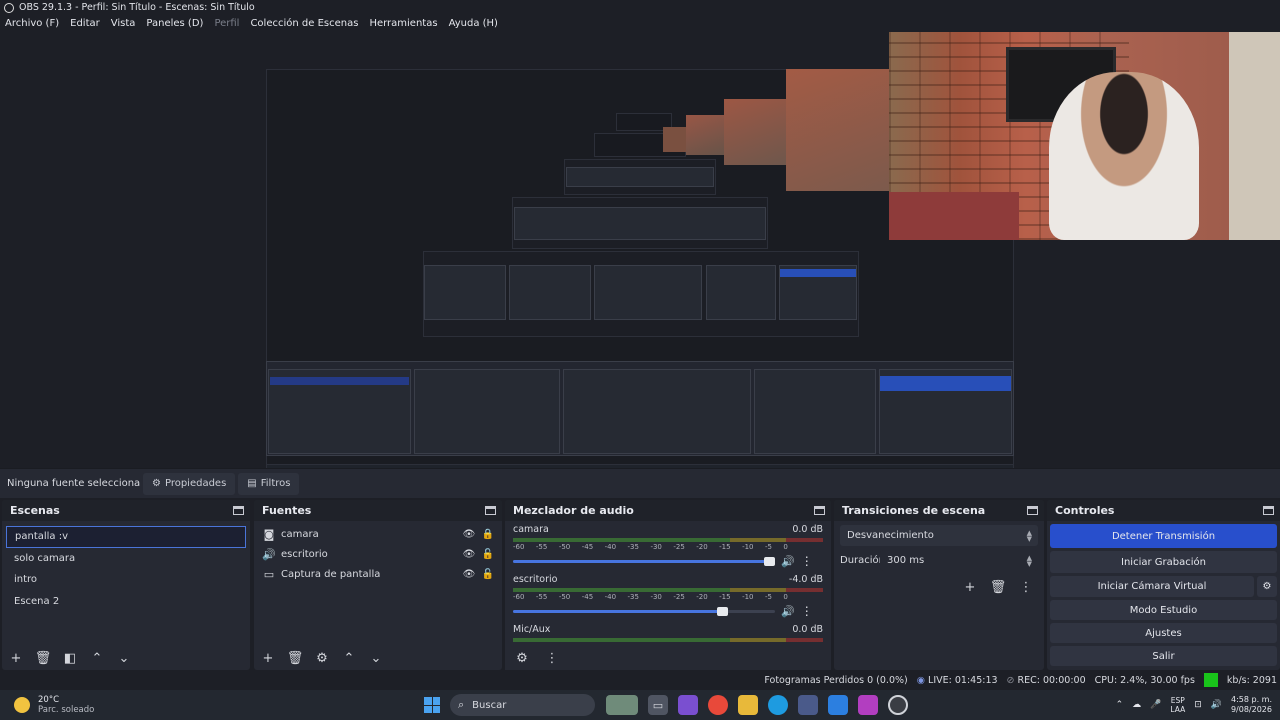 The height and width of the screenshot is (720, 1280). What do you see at coordinates (1046, 680) in the screenshot?
I see `rec-status: ⊘ REC: 00:00:00` at bounding box center [1046, 680].